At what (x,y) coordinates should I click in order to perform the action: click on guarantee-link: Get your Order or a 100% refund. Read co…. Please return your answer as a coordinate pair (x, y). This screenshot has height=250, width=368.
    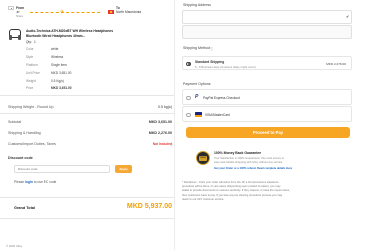
    Looking at the image, I should click on (253, 168).